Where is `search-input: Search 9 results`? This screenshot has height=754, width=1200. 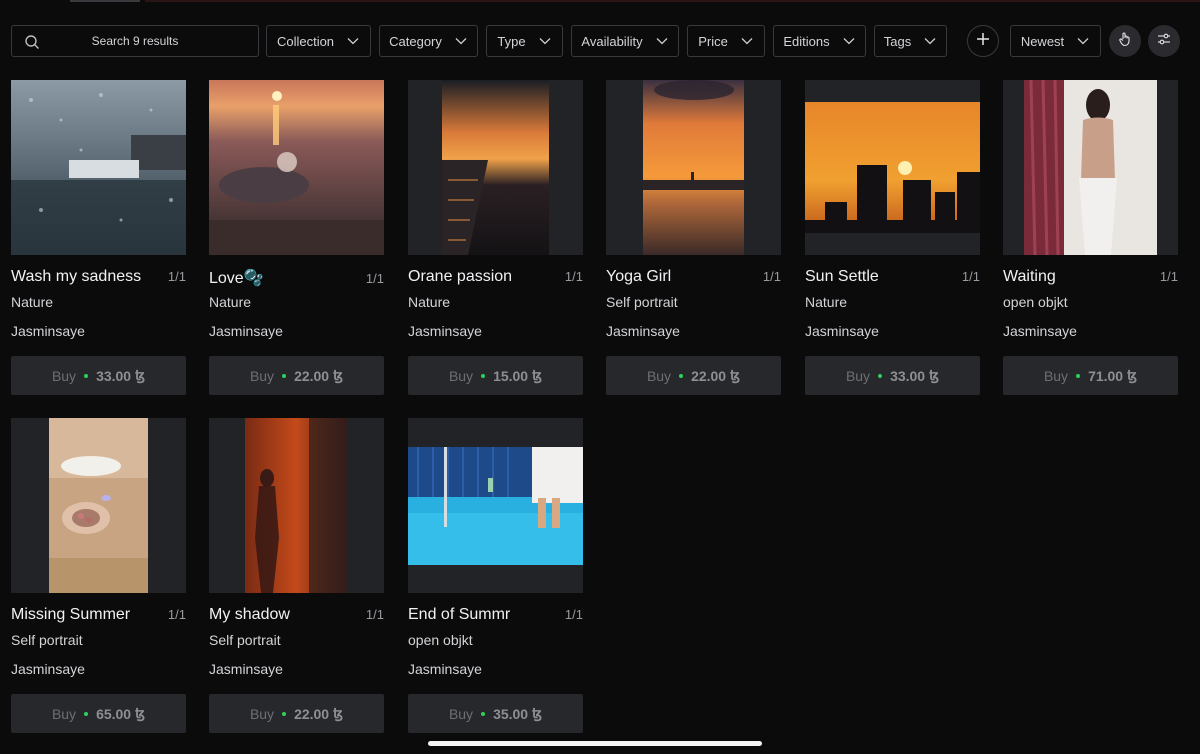 search-input: Search 9 results is located at coordinates (135, 41).